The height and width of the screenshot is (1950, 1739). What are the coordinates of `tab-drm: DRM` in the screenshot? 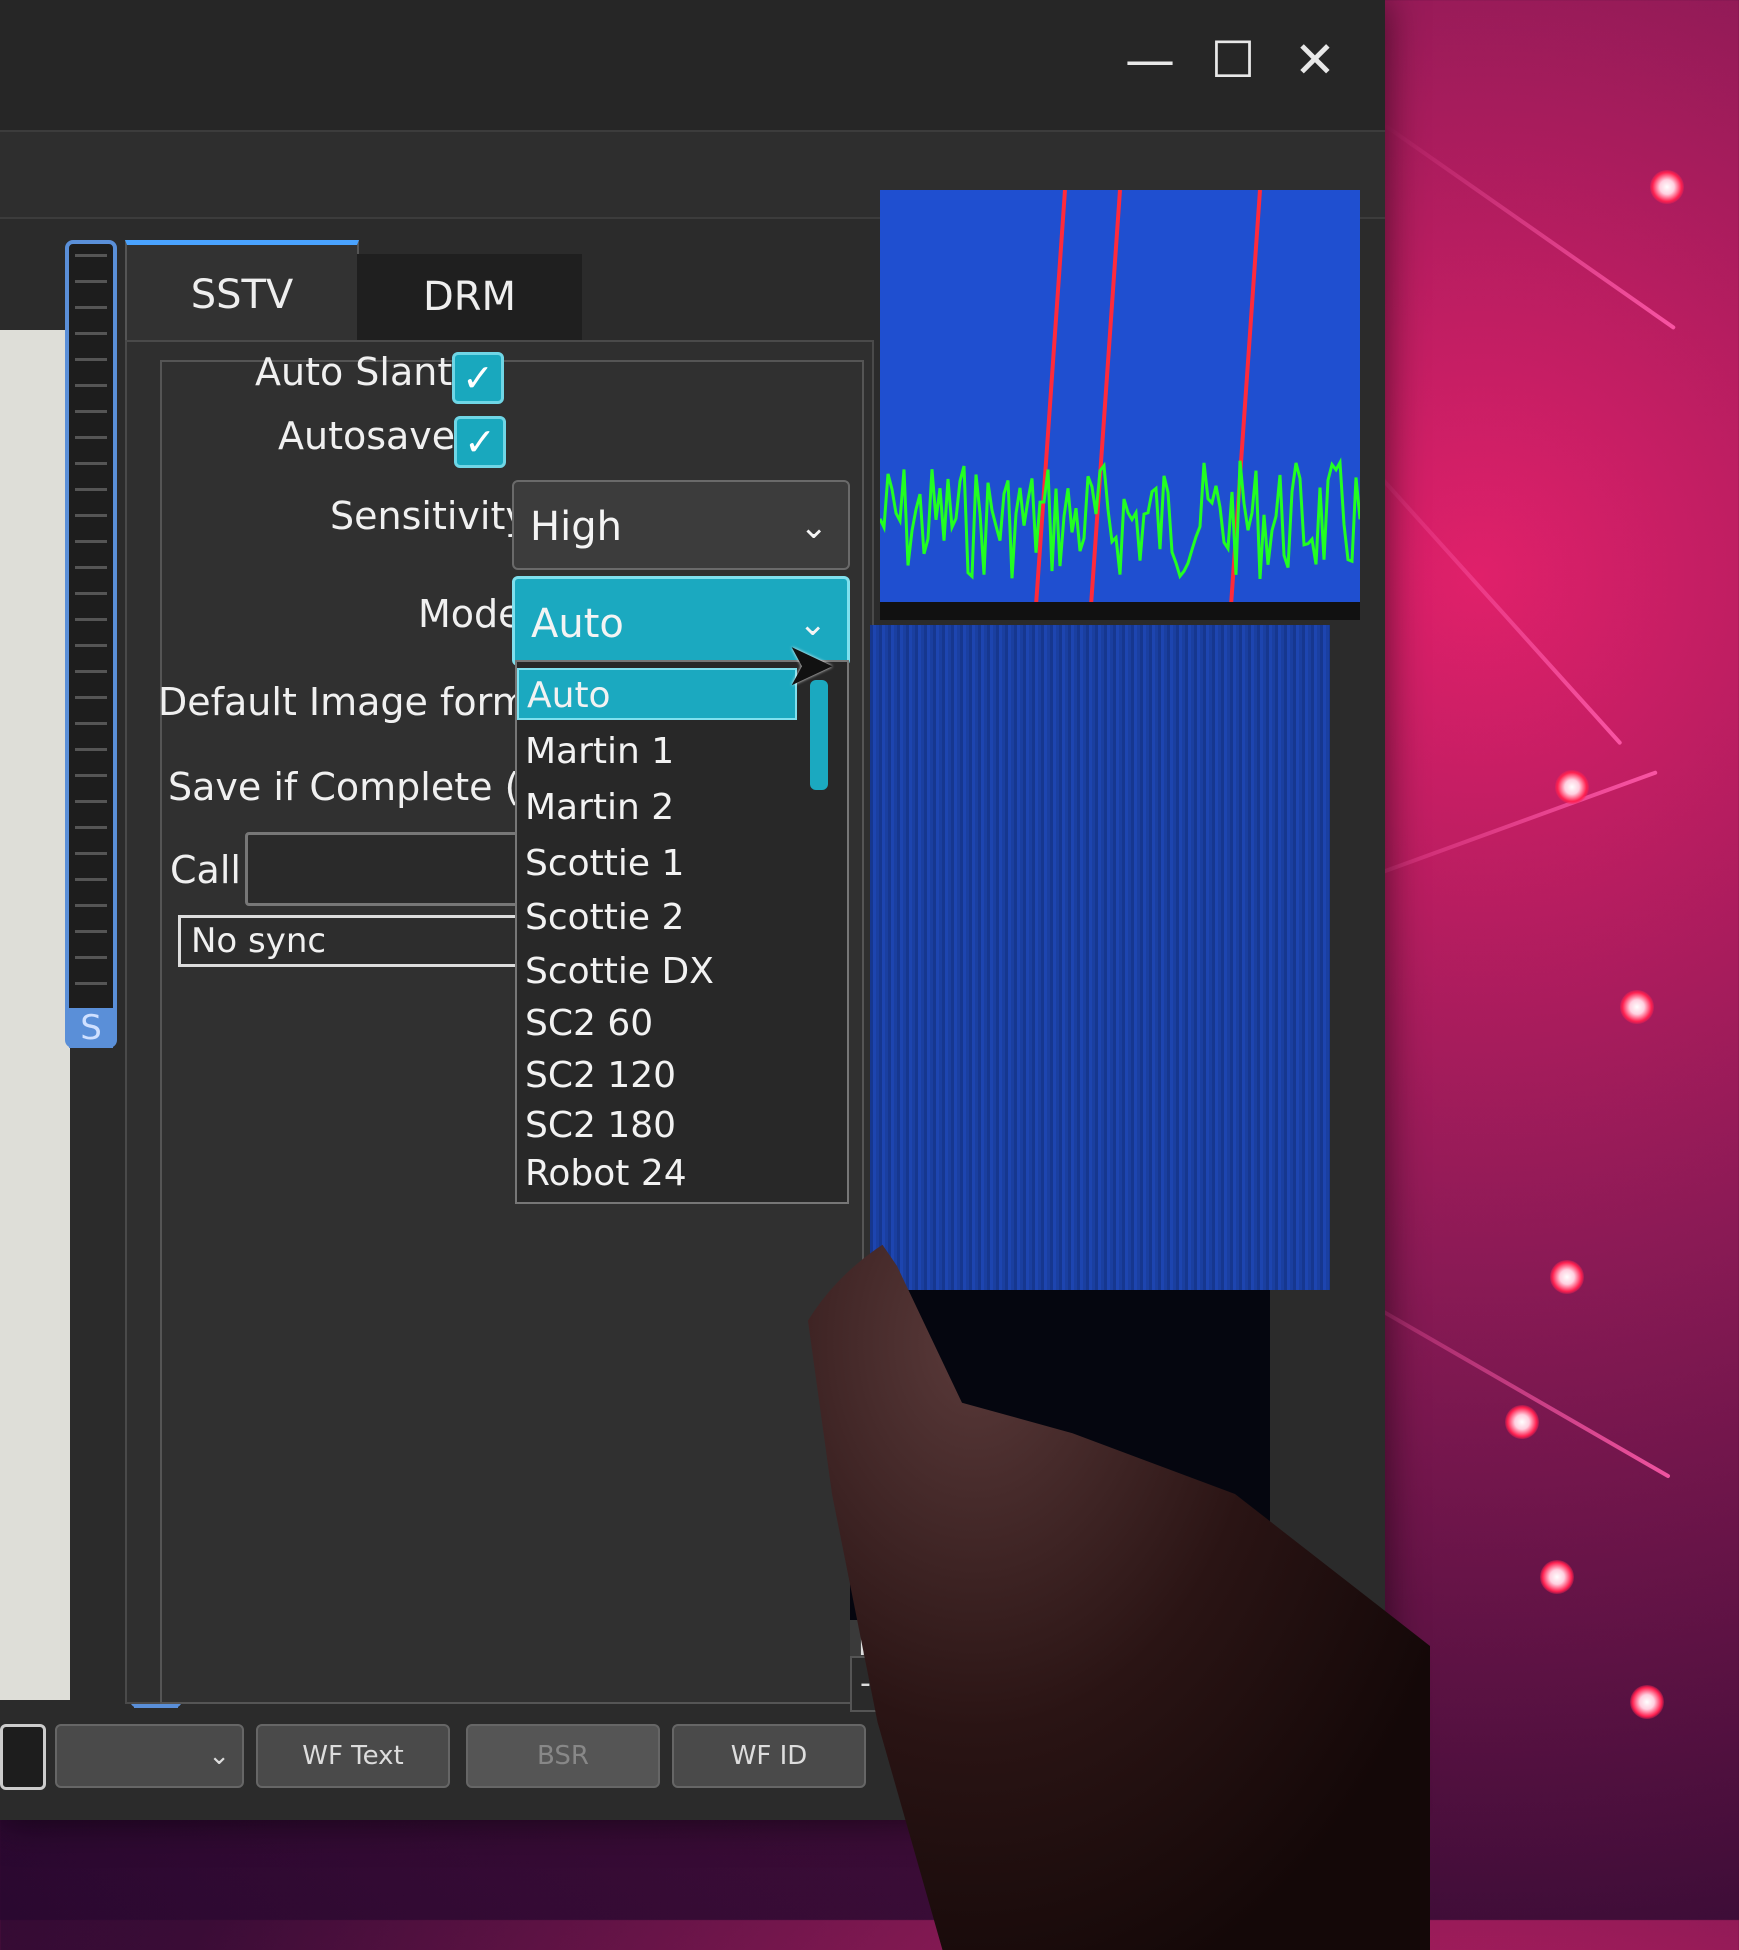 It's located at (469, 297).